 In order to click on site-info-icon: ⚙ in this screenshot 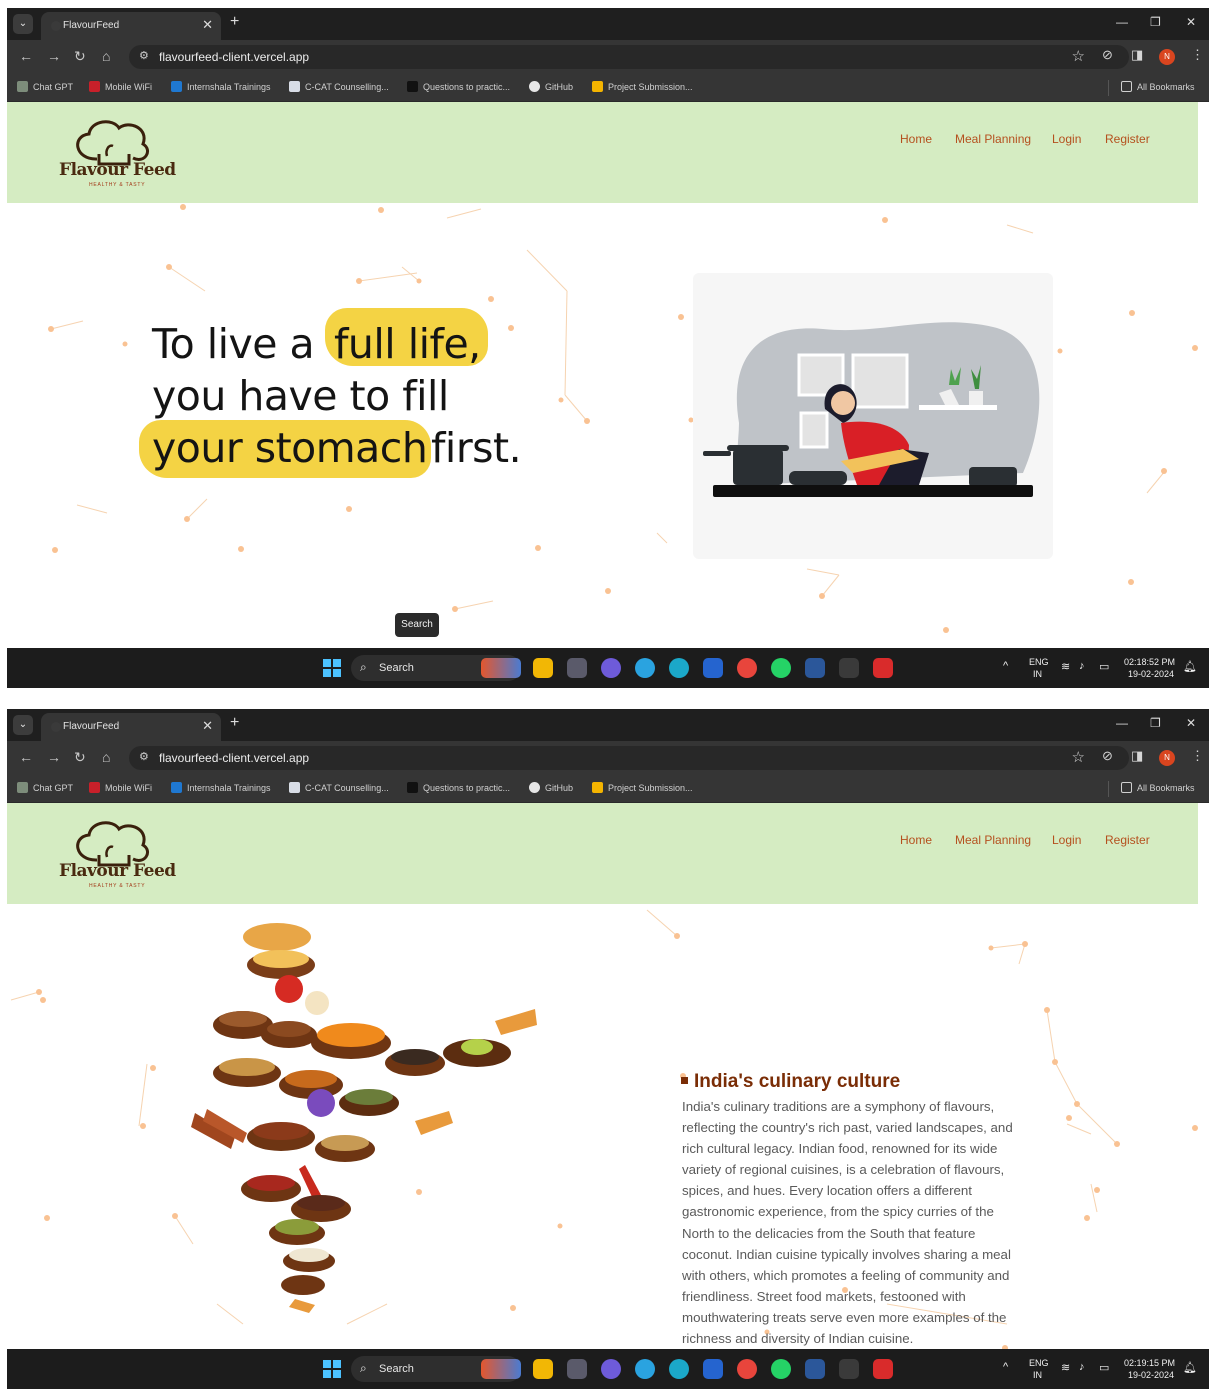, I will do `click(144, 756)`.